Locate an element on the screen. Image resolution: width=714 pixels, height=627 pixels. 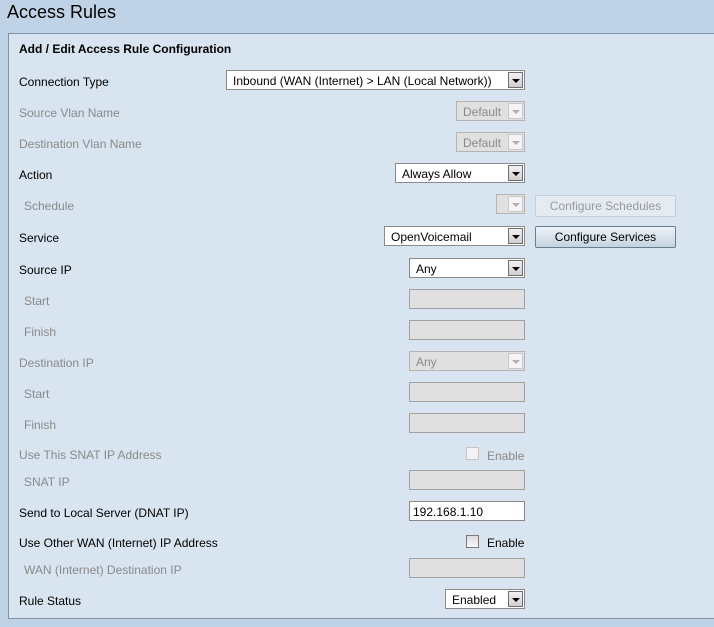
source-start-label: Start is located at coordinates (37, 301).